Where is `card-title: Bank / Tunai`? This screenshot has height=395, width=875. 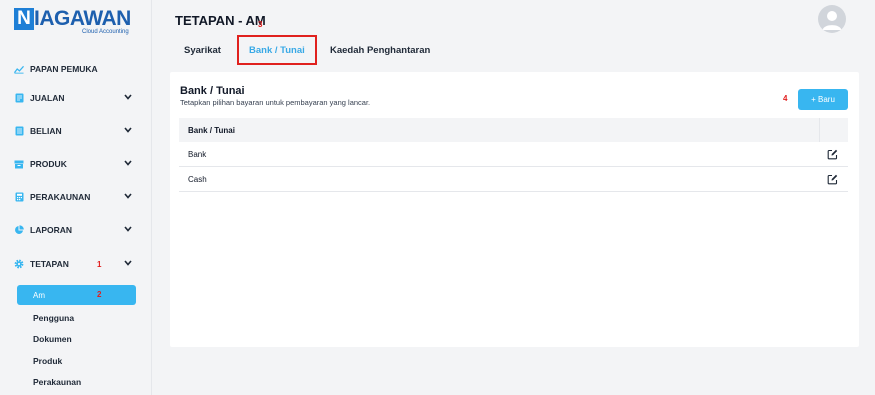
card-title: Bank / Tunai is located at coordinates (212, 91).